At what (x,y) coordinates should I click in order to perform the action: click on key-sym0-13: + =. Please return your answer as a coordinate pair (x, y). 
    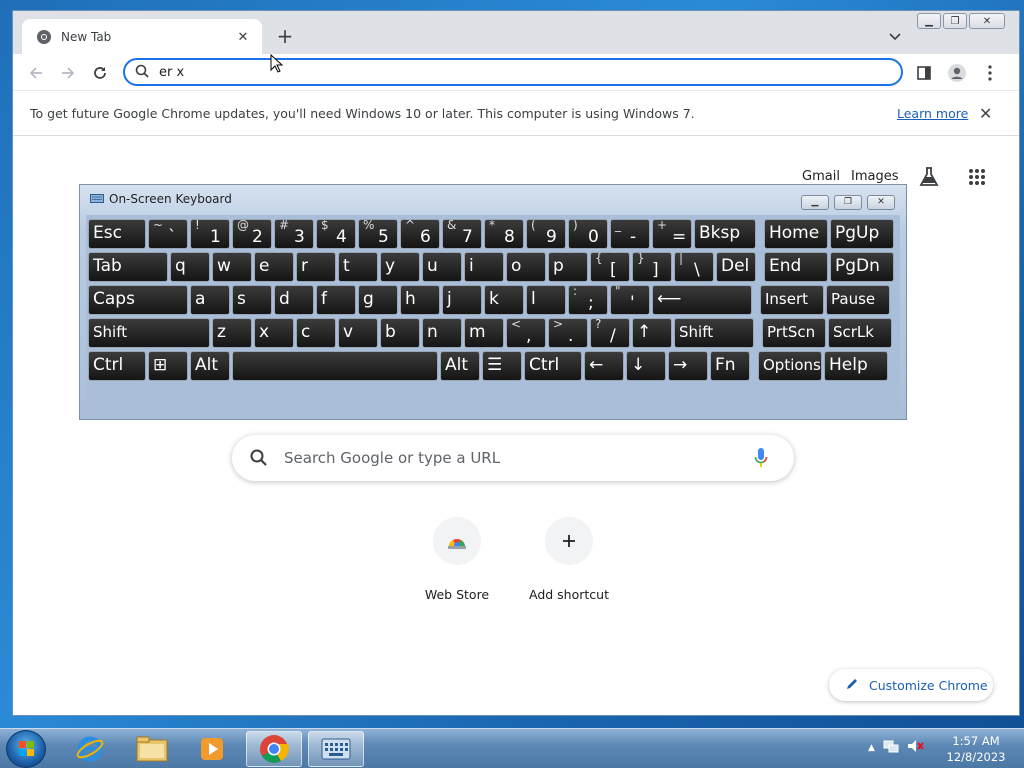
    Looking at the image, I should click on (672, 234).